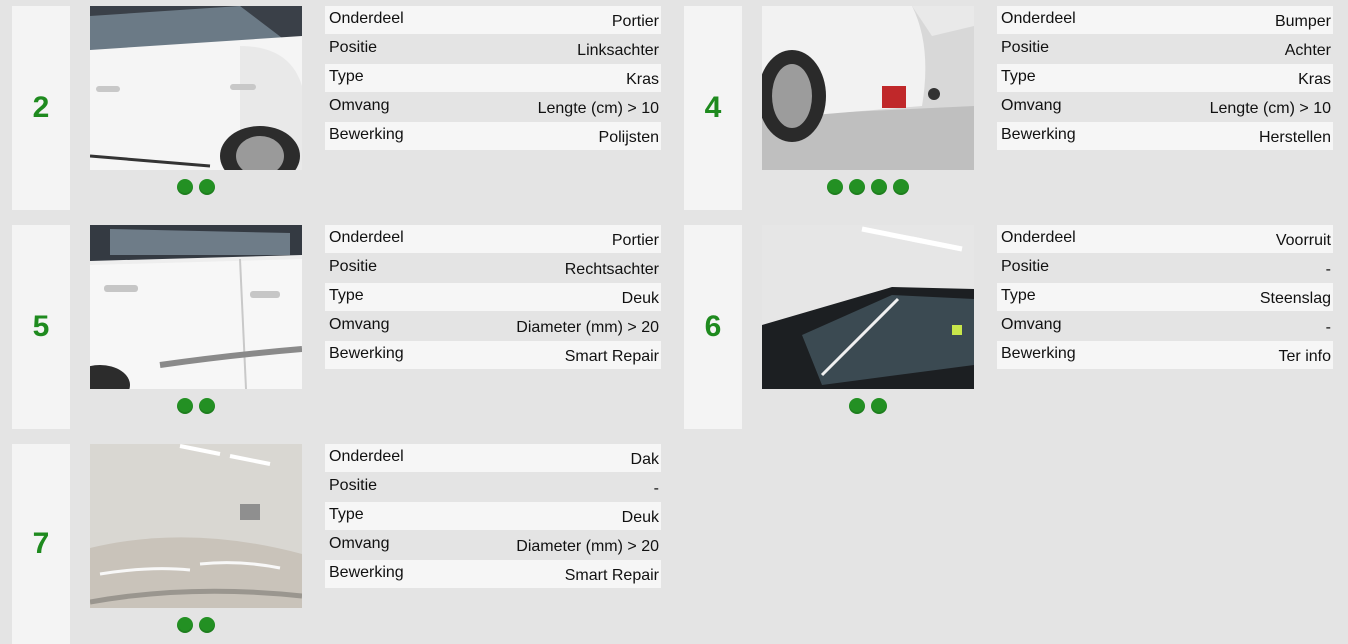 This screenshot has height=644, width=1348. What do you see at coordinates (1165, 20) in the screenshot?
I see `detail-row-onderdeel: Onderdeel Bumper` at bounding box center [1165, 20].